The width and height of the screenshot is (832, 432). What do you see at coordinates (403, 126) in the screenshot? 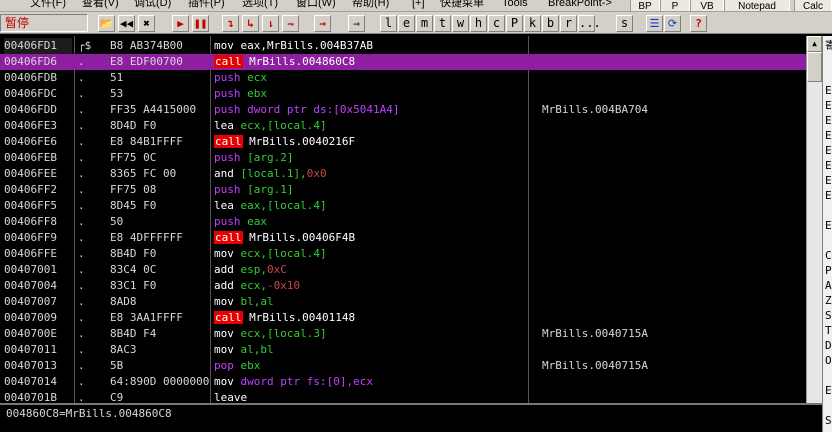
I see `disasm-row: 00406FE3. 8D4D F0 lea ecx,[local.4]` at bounding box center [403, 126].